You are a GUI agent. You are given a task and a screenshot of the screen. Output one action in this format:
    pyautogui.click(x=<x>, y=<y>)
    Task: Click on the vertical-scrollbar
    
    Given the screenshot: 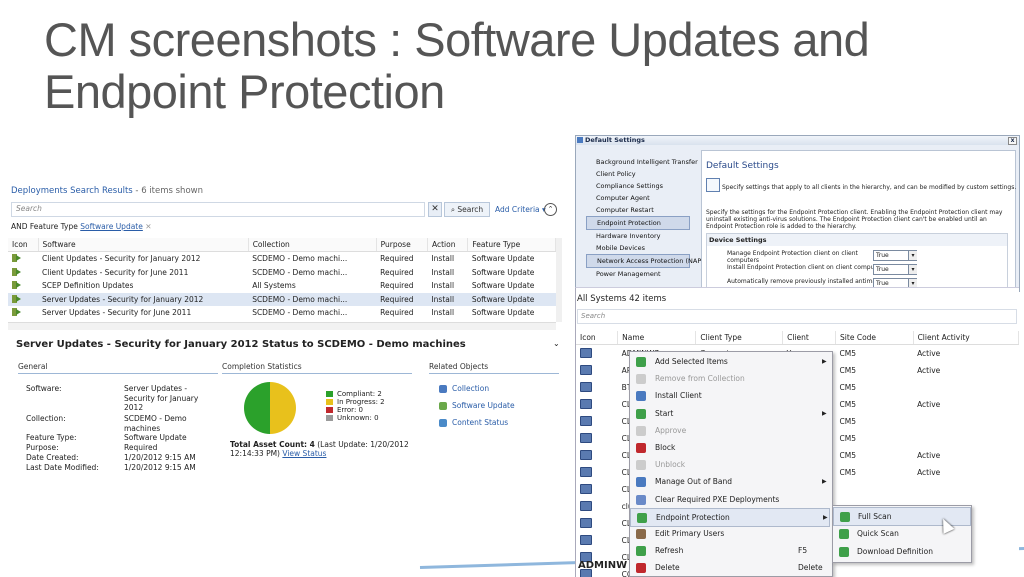 What is the action you would take?
    pyautogui.click(x=559, y=280)
    